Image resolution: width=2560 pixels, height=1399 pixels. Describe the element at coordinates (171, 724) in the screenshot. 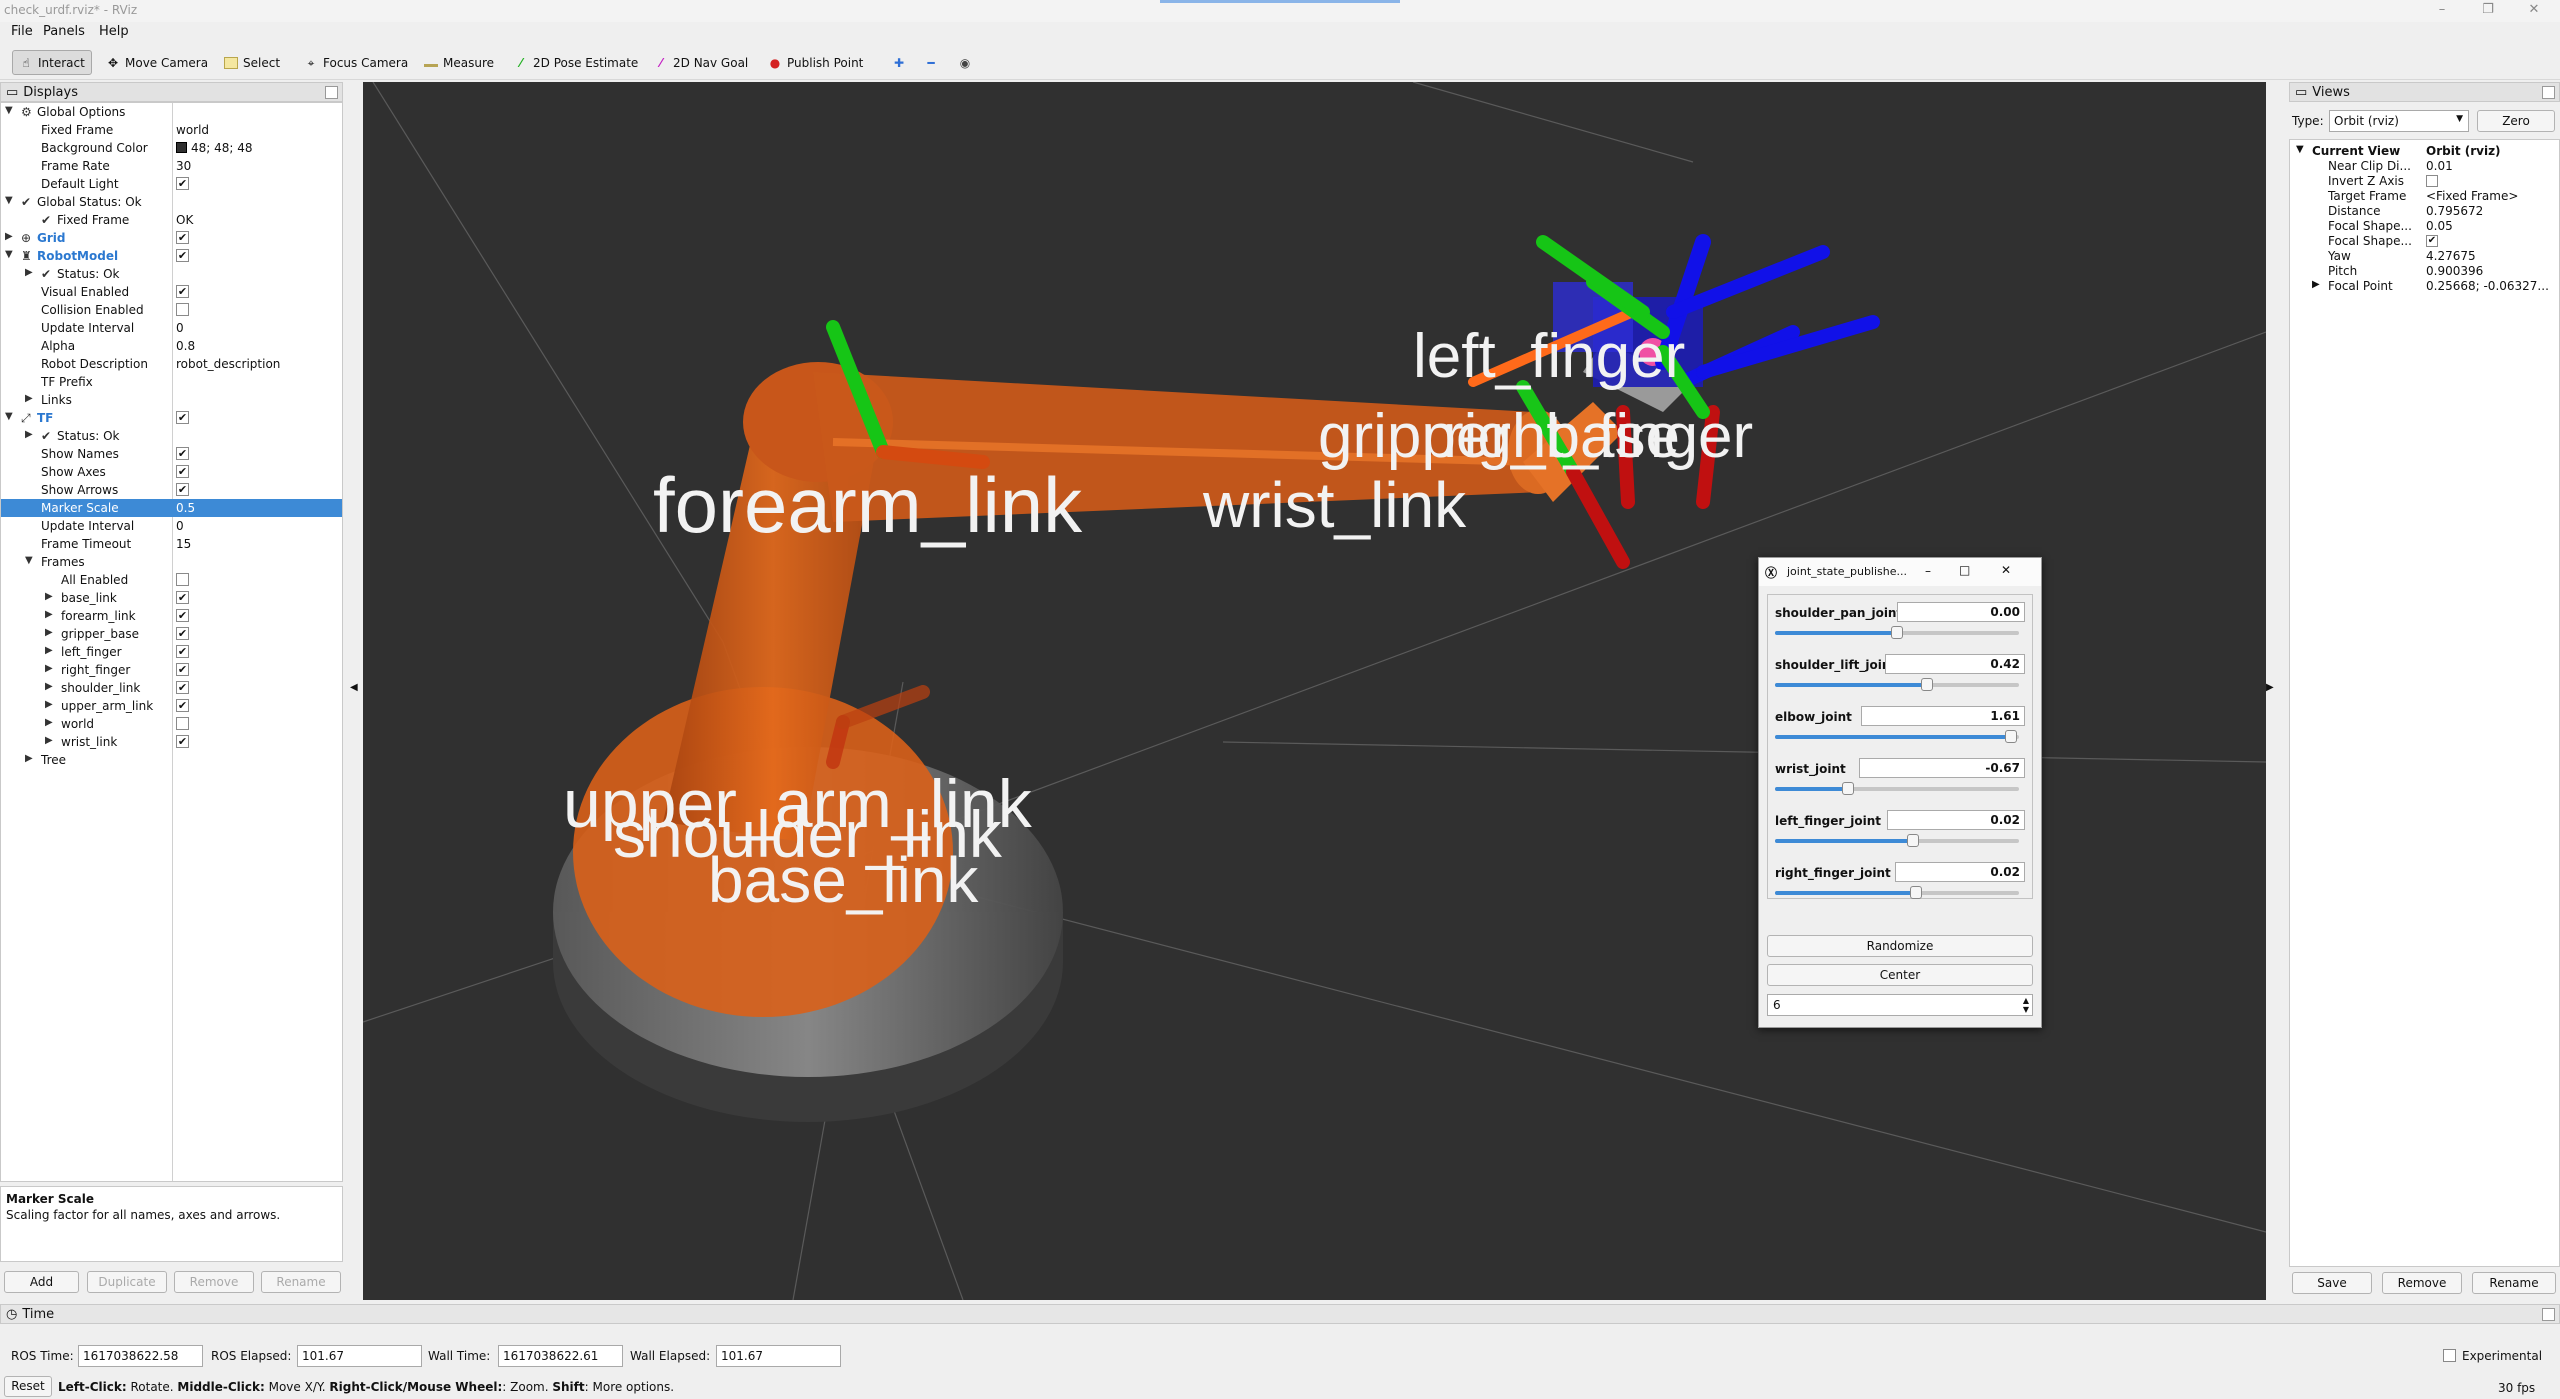

I see `display-row-frame-world: ▶ world` at that location.